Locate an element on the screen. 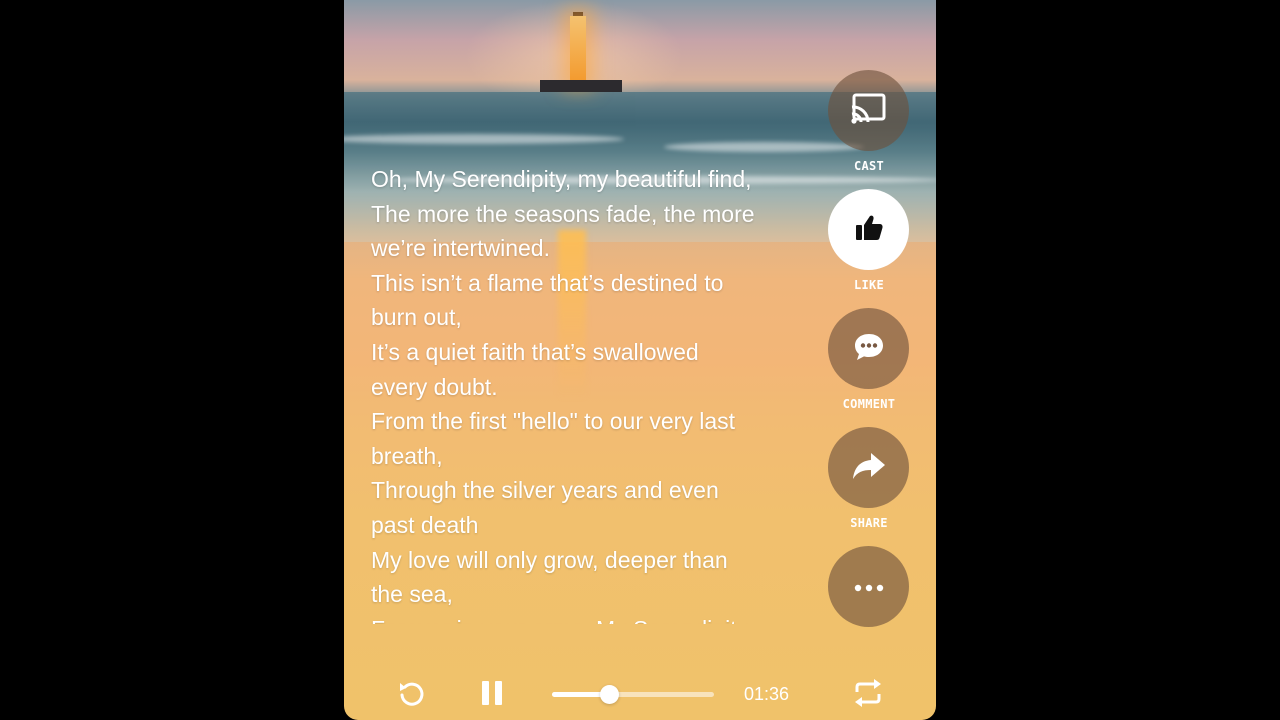  lighthouse-image is located at coordinates (582, 54).